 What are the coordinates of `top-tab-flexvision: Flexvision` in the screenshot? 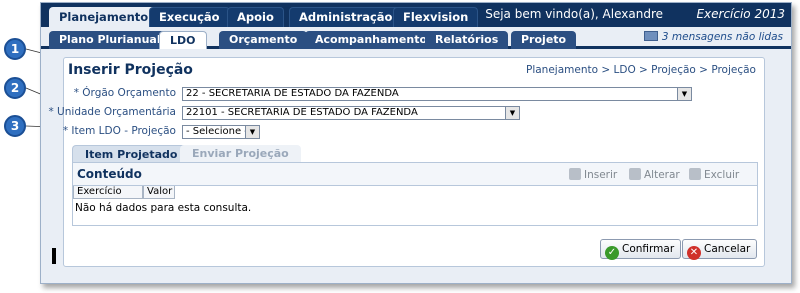 It's located at (436, 17).